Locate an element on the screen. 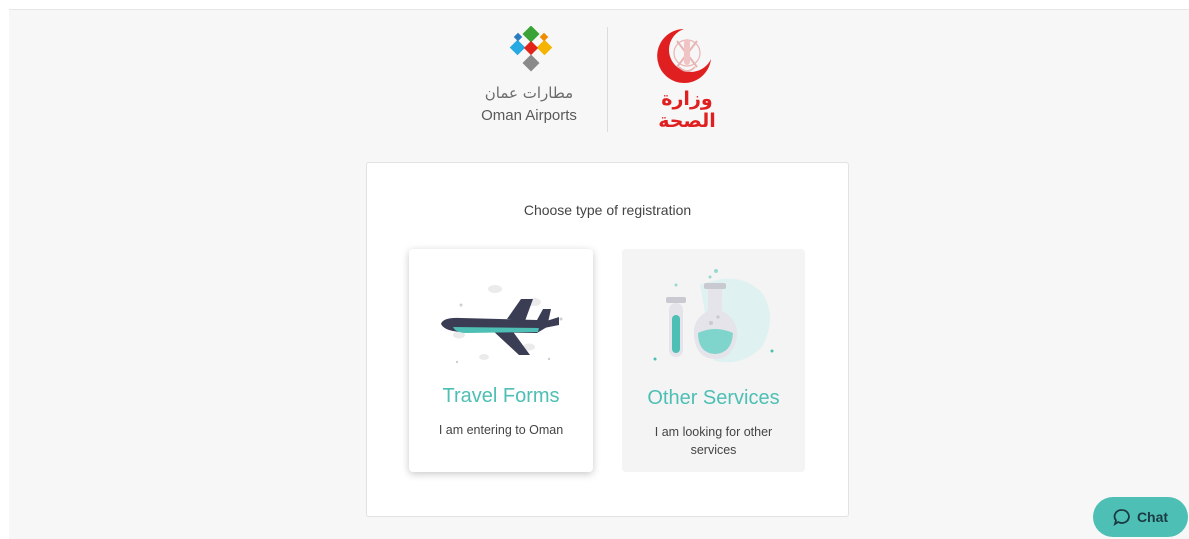 This screenshot has width=1189, height=539. oman-airports-logo-icon is located at coordinates (531, 49).